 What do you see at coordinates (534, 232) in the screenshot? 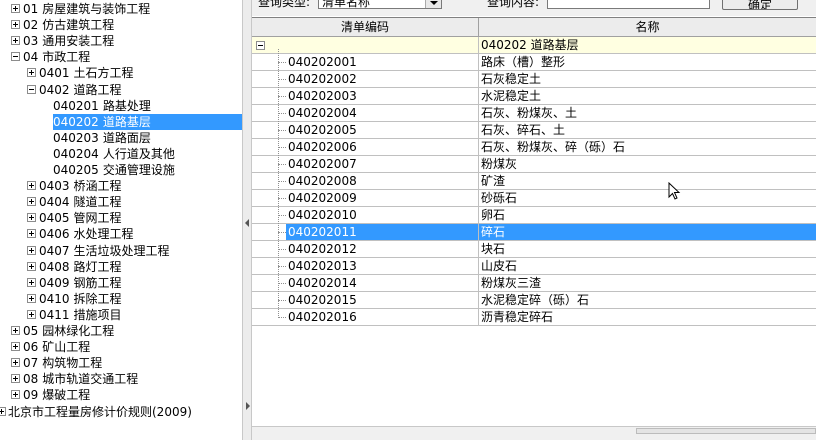
I see `table-row: 040202011 碎石` at bounding box center [534, 232].